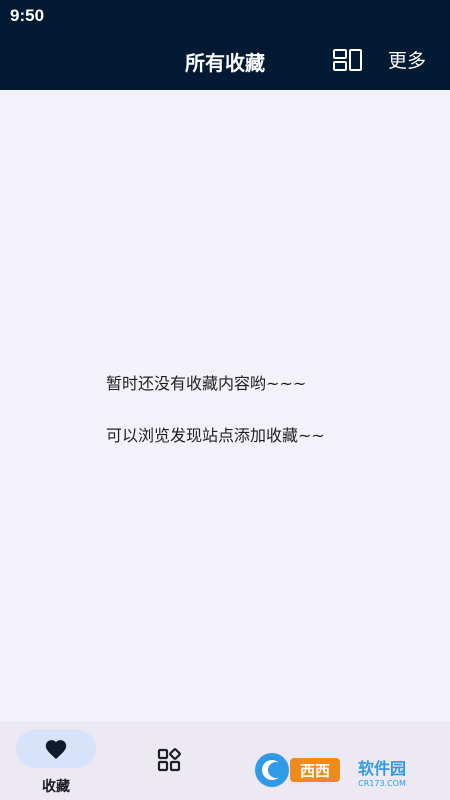 Image resolution: width=450 pixels, height=800 pixels. I want to click on app-bar: 所有收藏 更多, so click(225, 61).